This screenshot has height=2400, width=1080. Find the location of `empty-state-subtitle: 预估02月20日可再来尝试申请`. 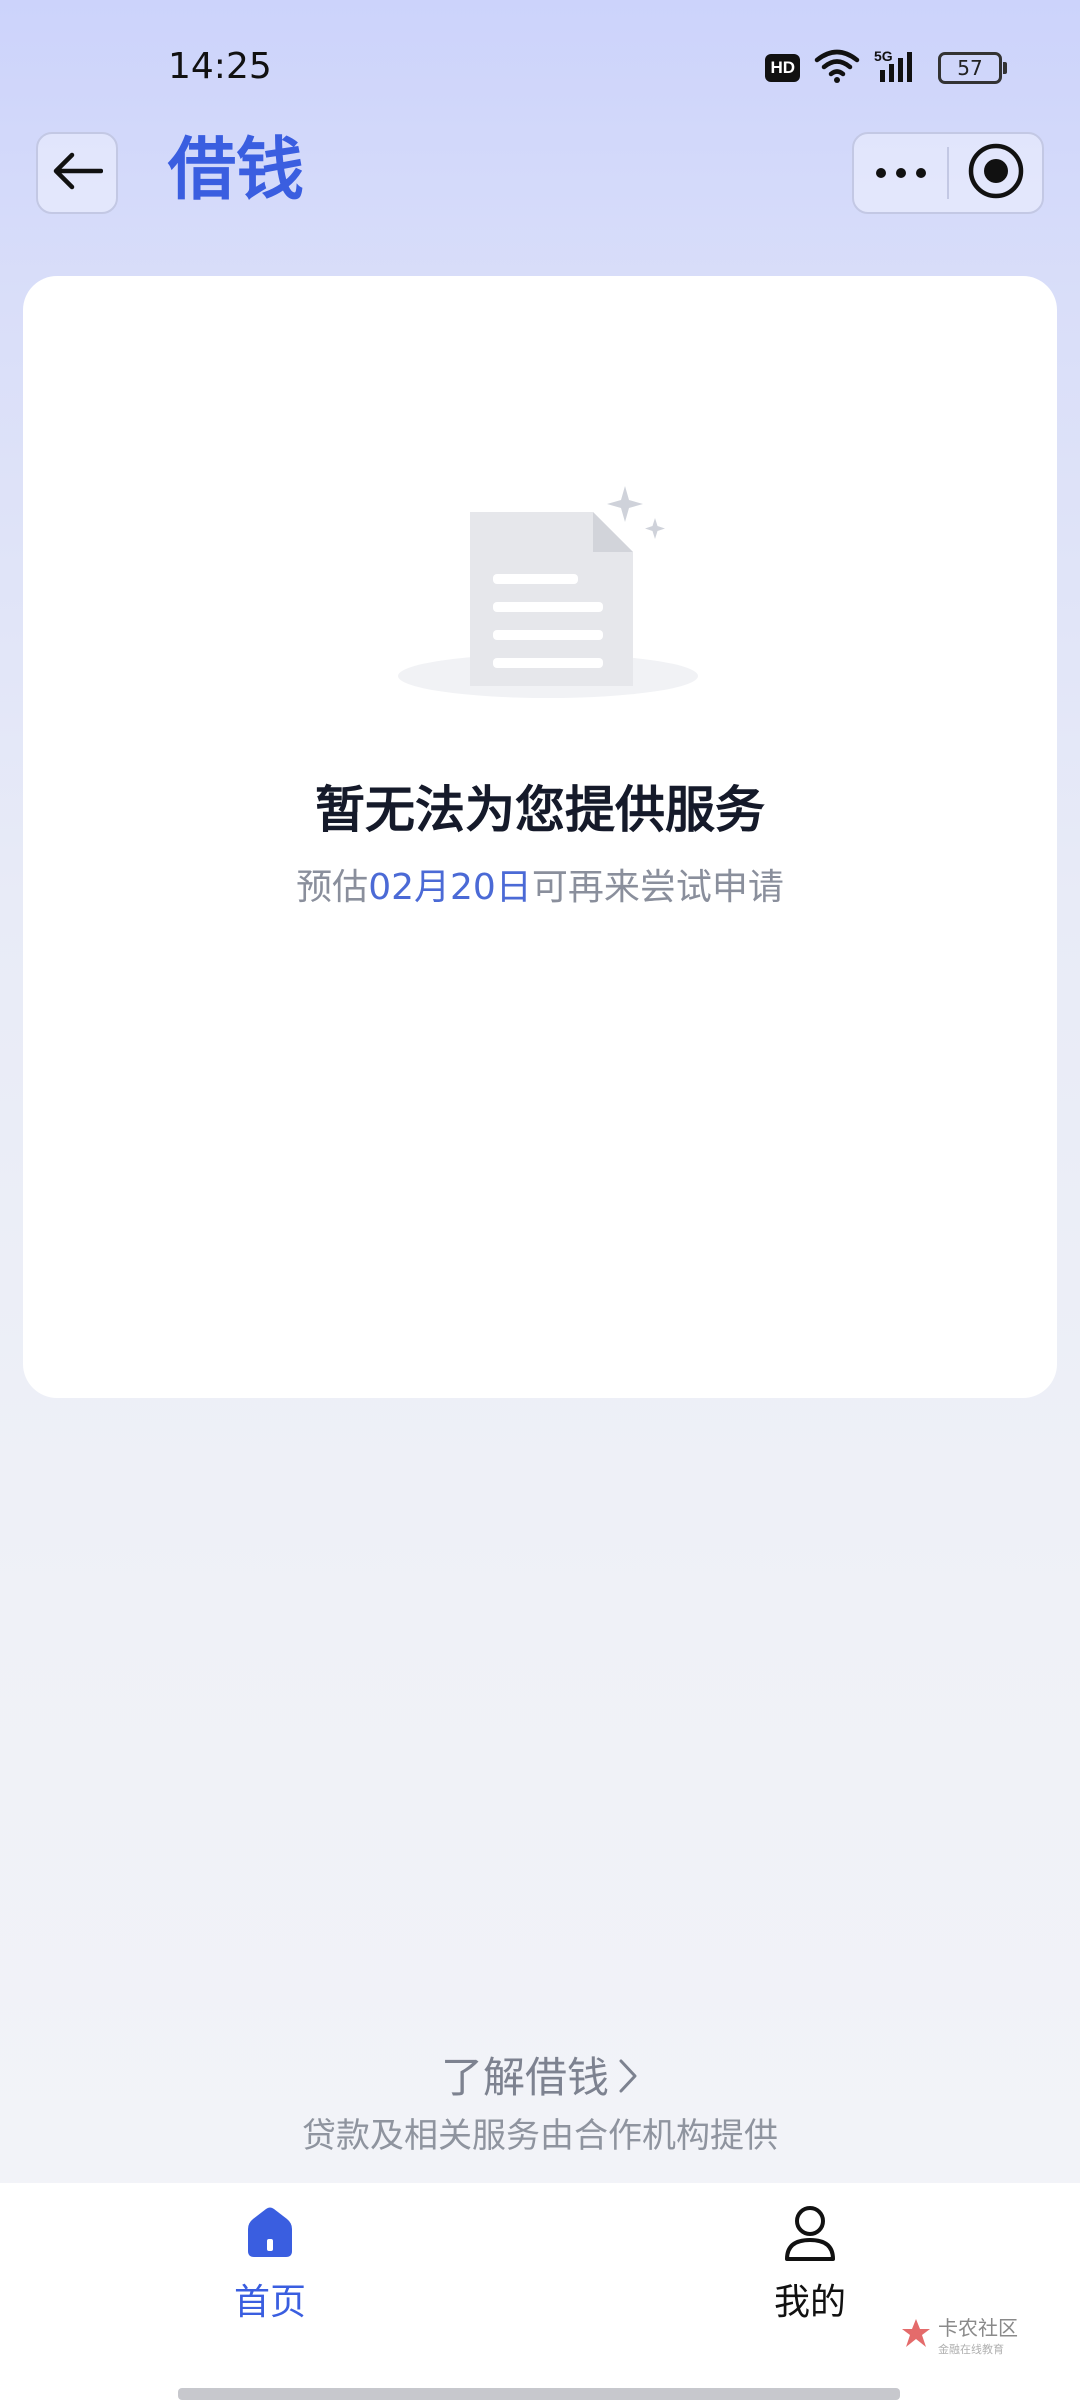

empty-state-subtitle: 预估02月20日可再来尝试申请 is located at coordinates (540, 884).